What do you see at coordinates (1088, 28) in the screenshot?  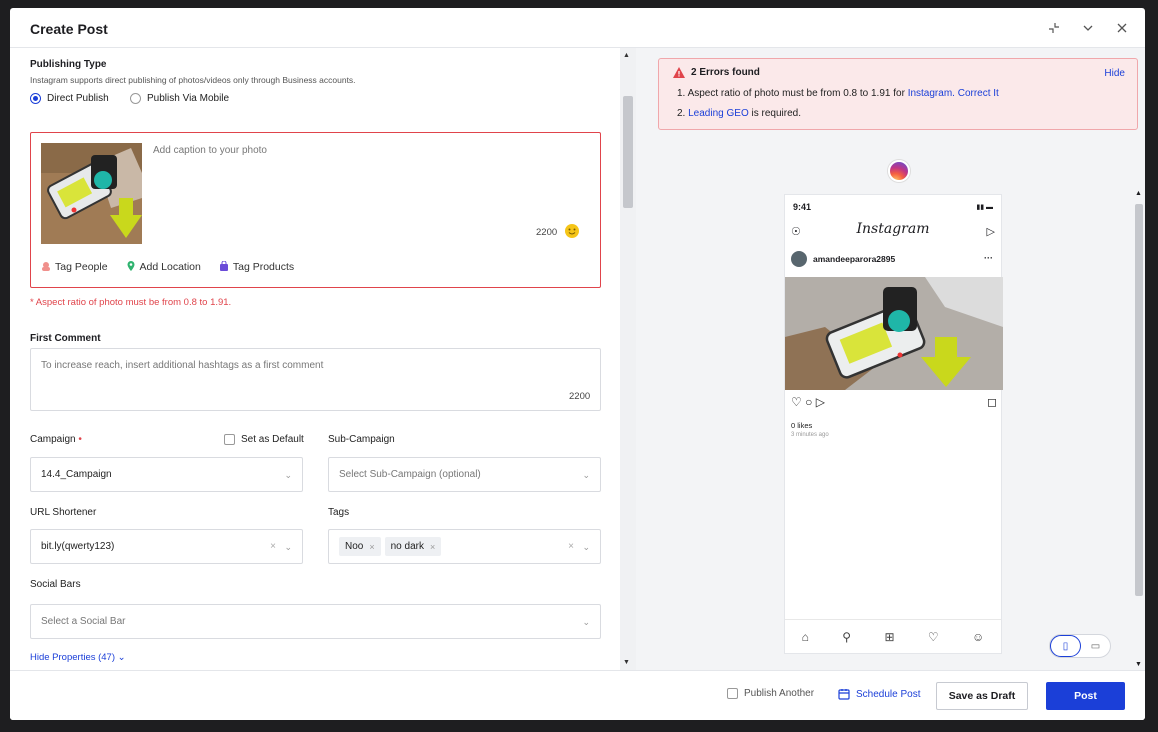 I see `chevron-down-icon` at bounding box center [1088, 28].